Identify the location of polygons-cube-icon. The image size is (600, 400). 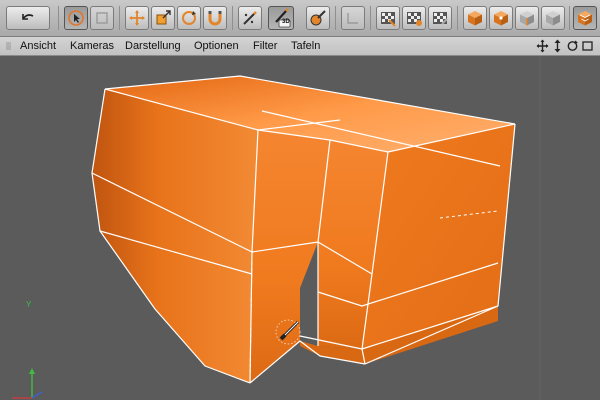
(553, 18).